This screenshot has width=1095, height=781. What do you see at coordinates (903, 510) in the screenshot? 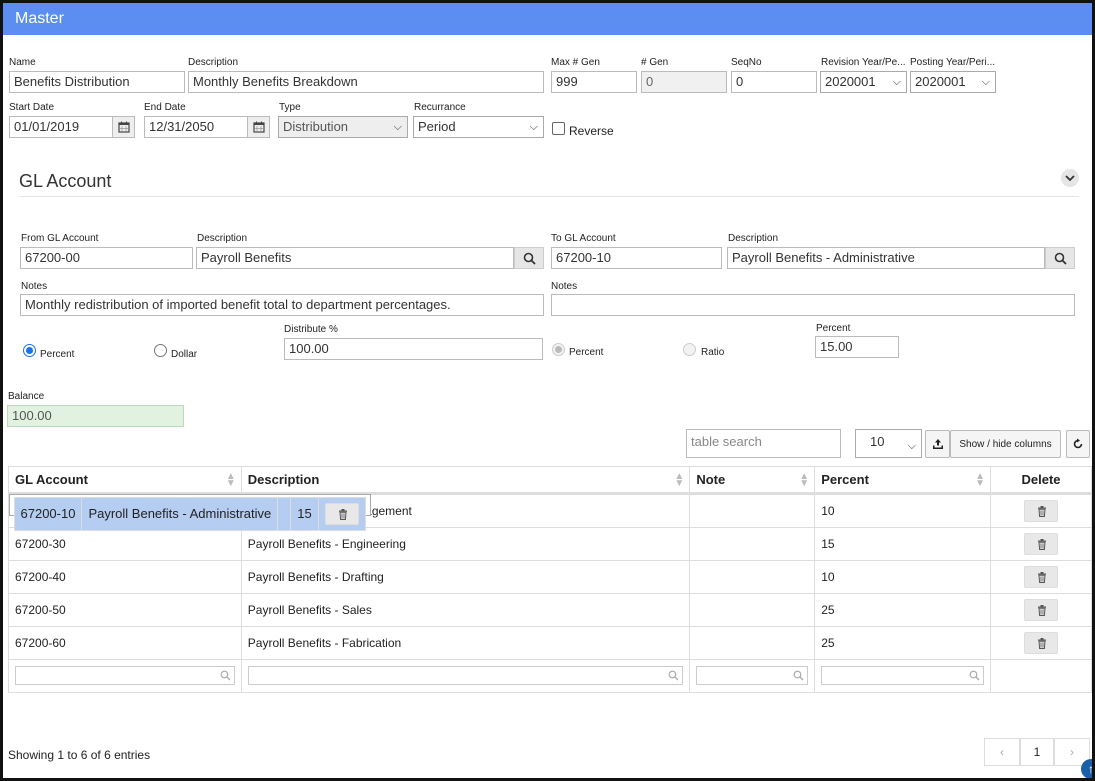
I see `cell-percent: 10` at bounding box center [903, 510].